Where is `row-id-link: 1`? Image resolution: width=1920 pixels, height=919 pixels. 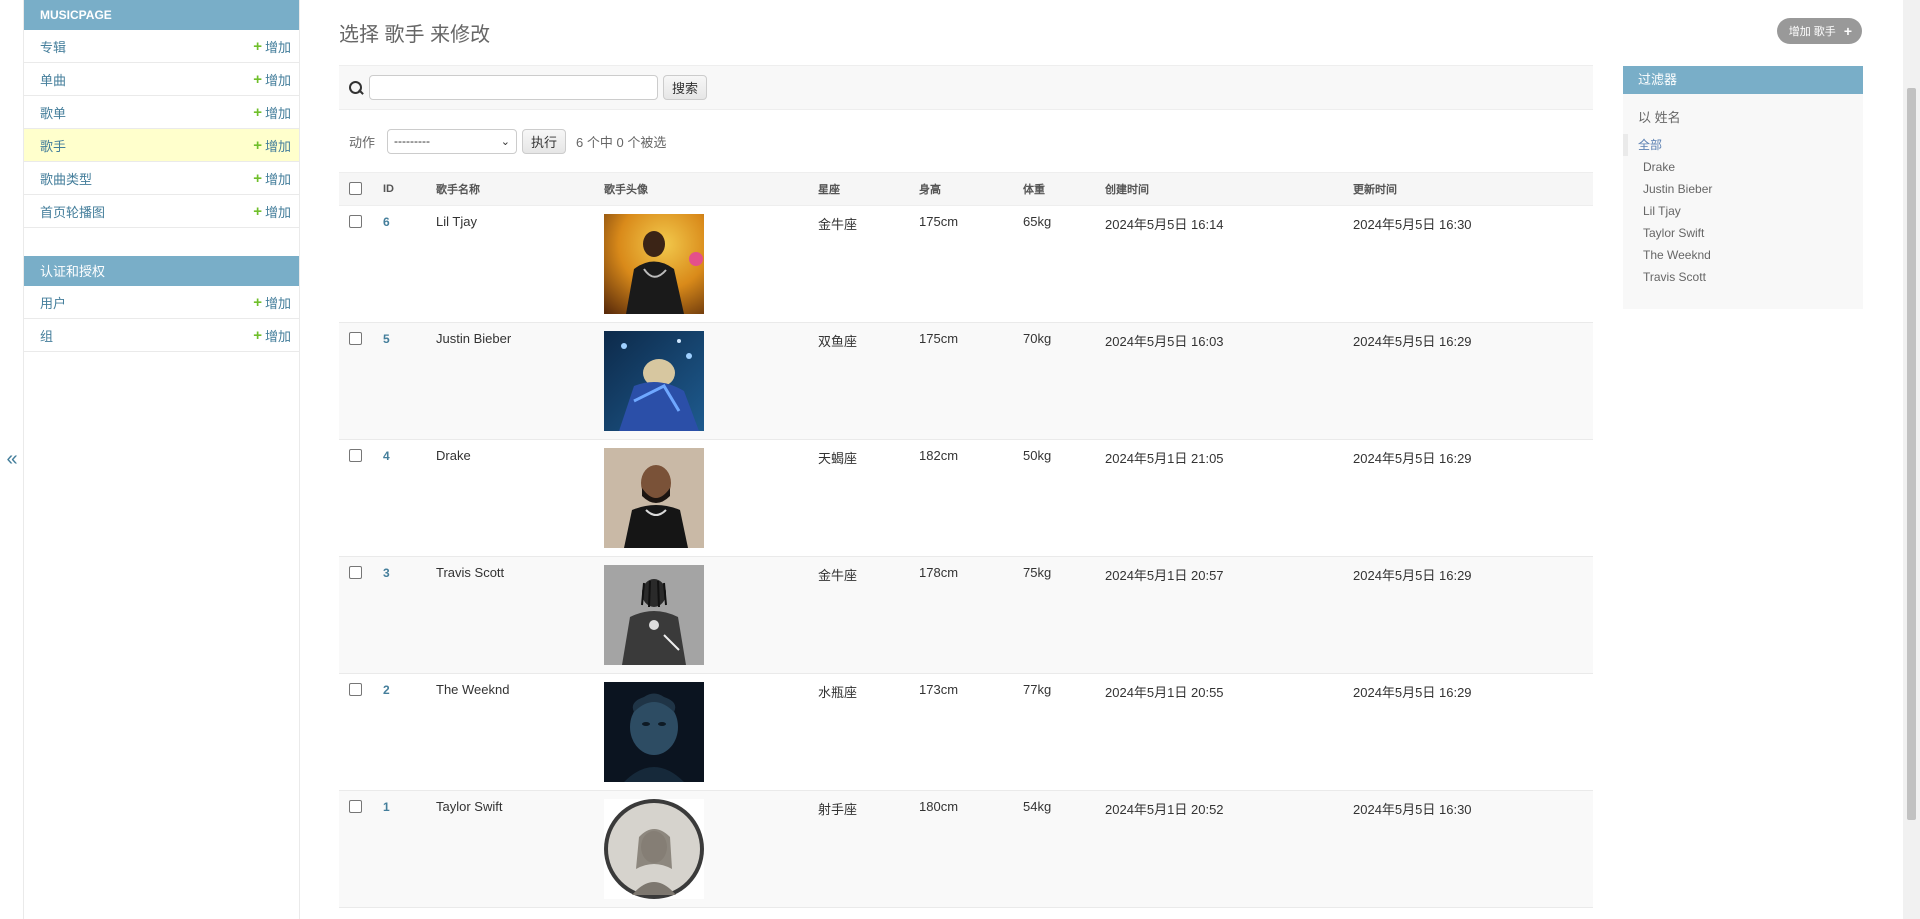 row-id-link: 1 is located at coordinates (386, 807).